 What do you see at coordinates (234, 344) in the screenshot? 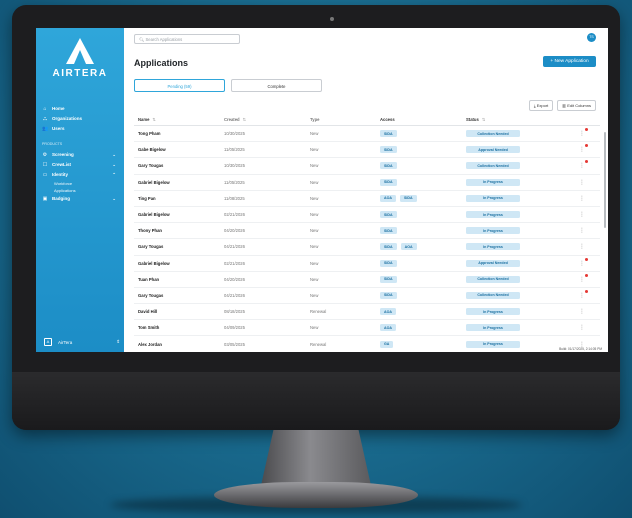
I see `cell-created: 03/05/2025` at bounding box center [234, 344].